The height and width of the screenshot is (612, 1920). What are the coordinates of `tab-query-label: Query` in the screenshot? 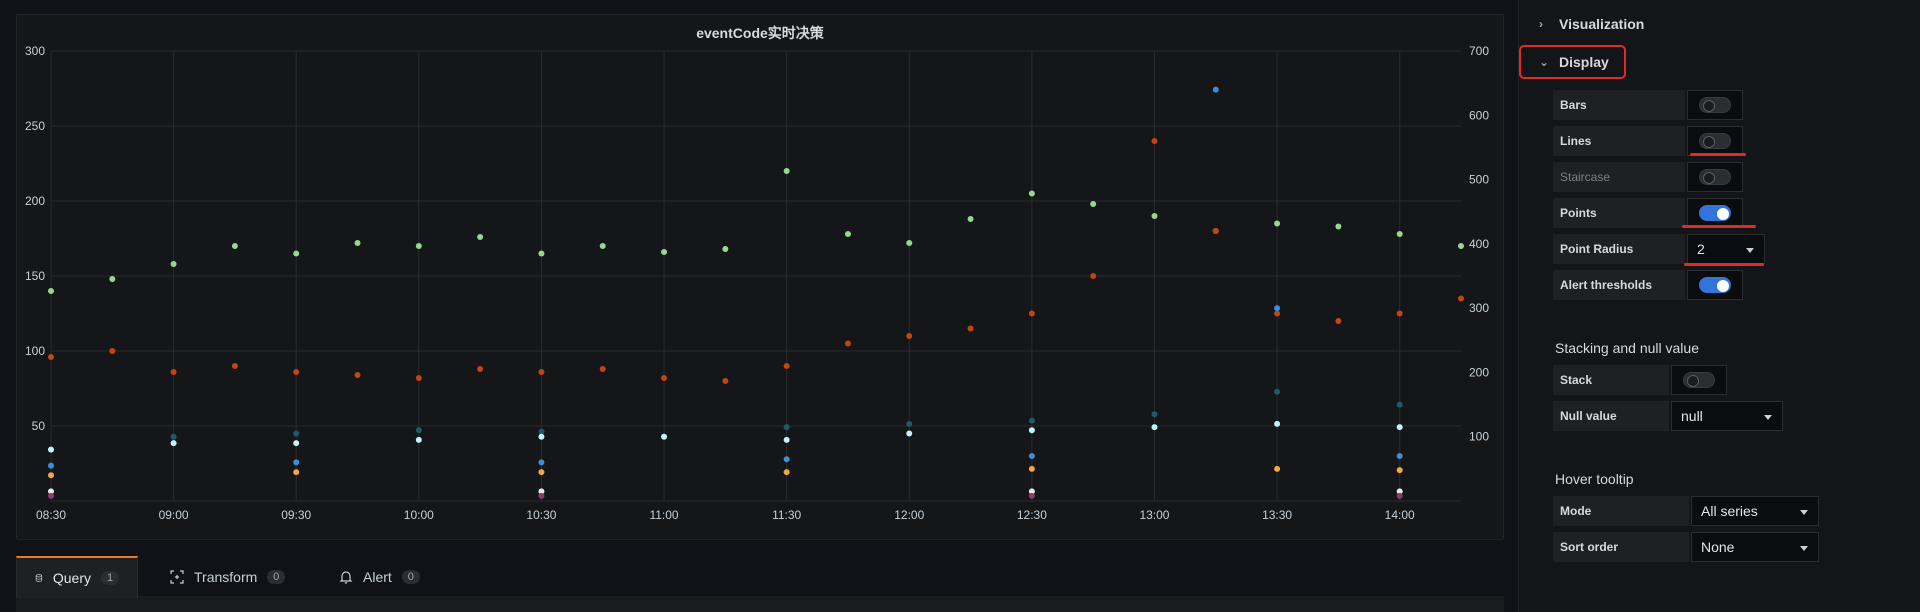 It's located at (71, 578).